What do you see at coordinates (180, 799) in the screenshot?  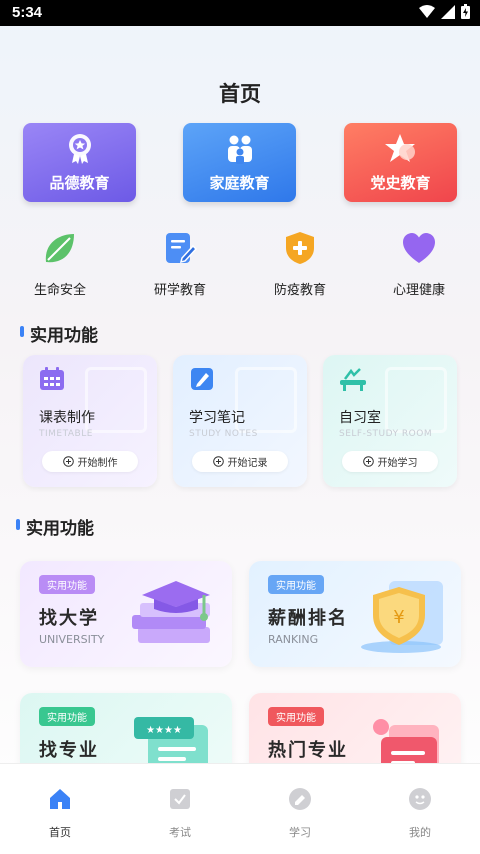 I see `exam-icon` at bounding box center [180, 799].